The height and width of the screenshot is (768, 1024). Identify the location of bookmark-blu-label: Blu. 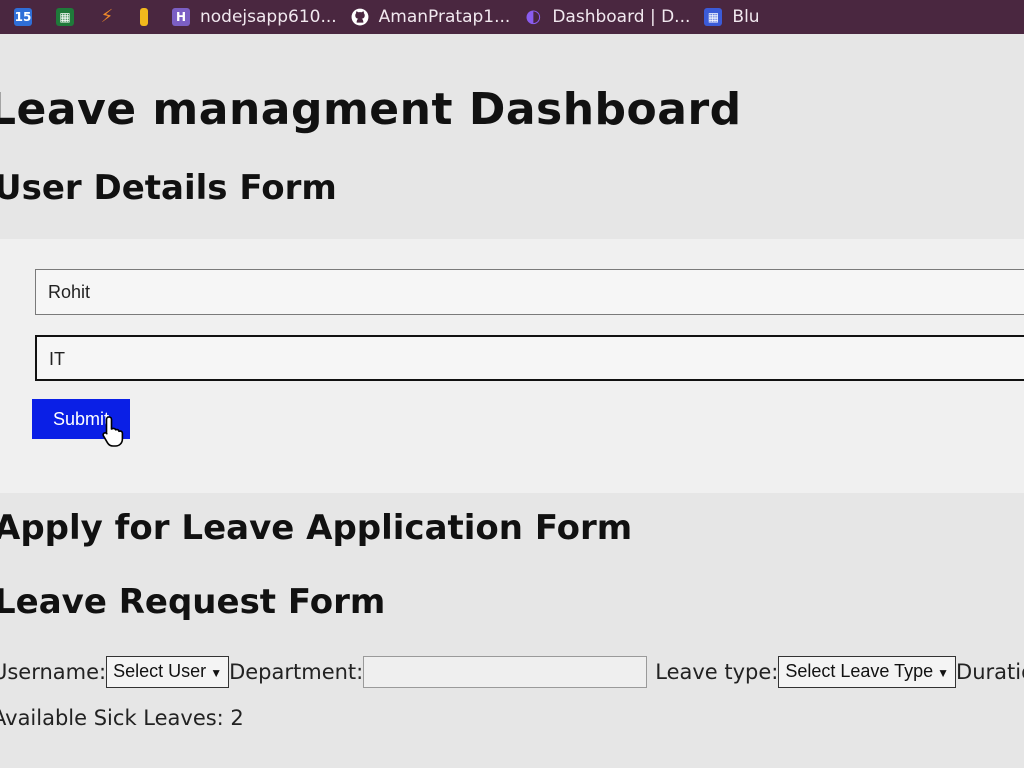
(746, 17).